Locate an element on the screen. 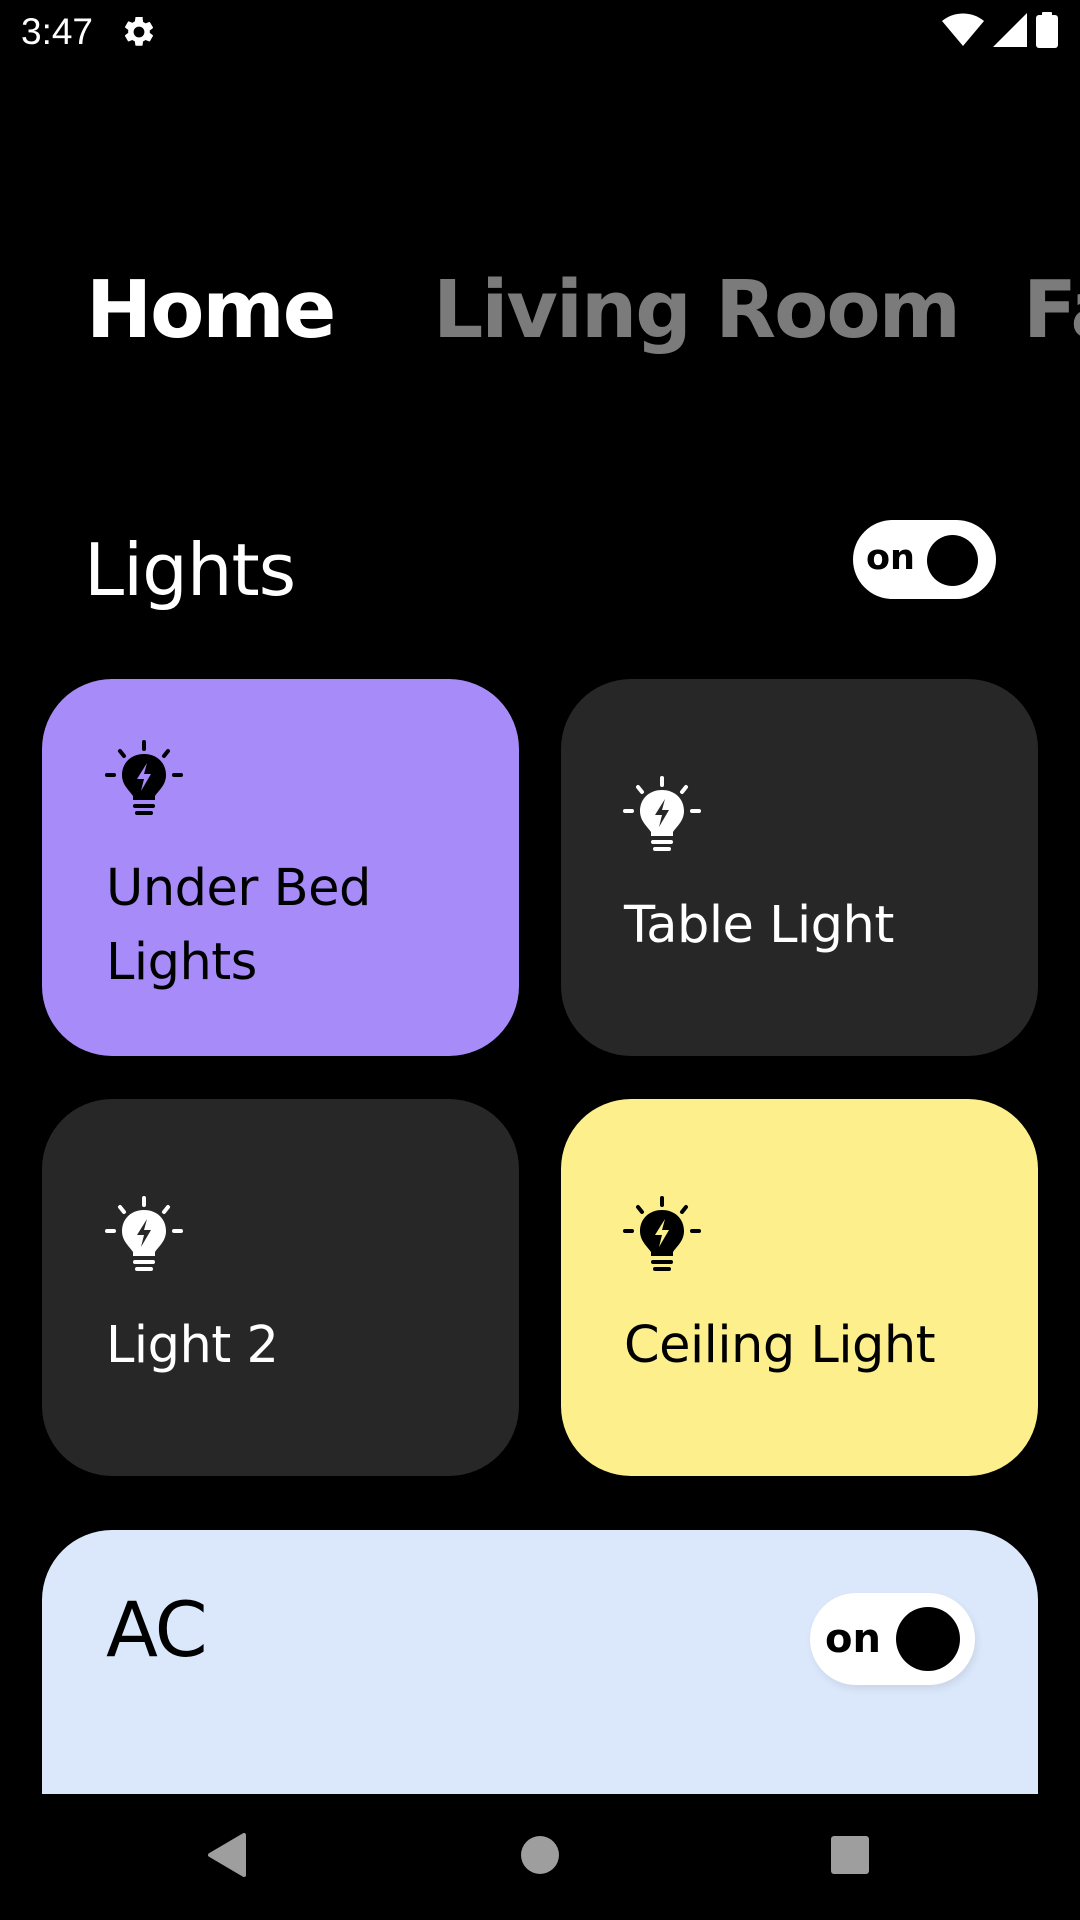 The width and height of the screenshot is (1080, 1920). ac-title: AC is located at coordinates (157, 1629).